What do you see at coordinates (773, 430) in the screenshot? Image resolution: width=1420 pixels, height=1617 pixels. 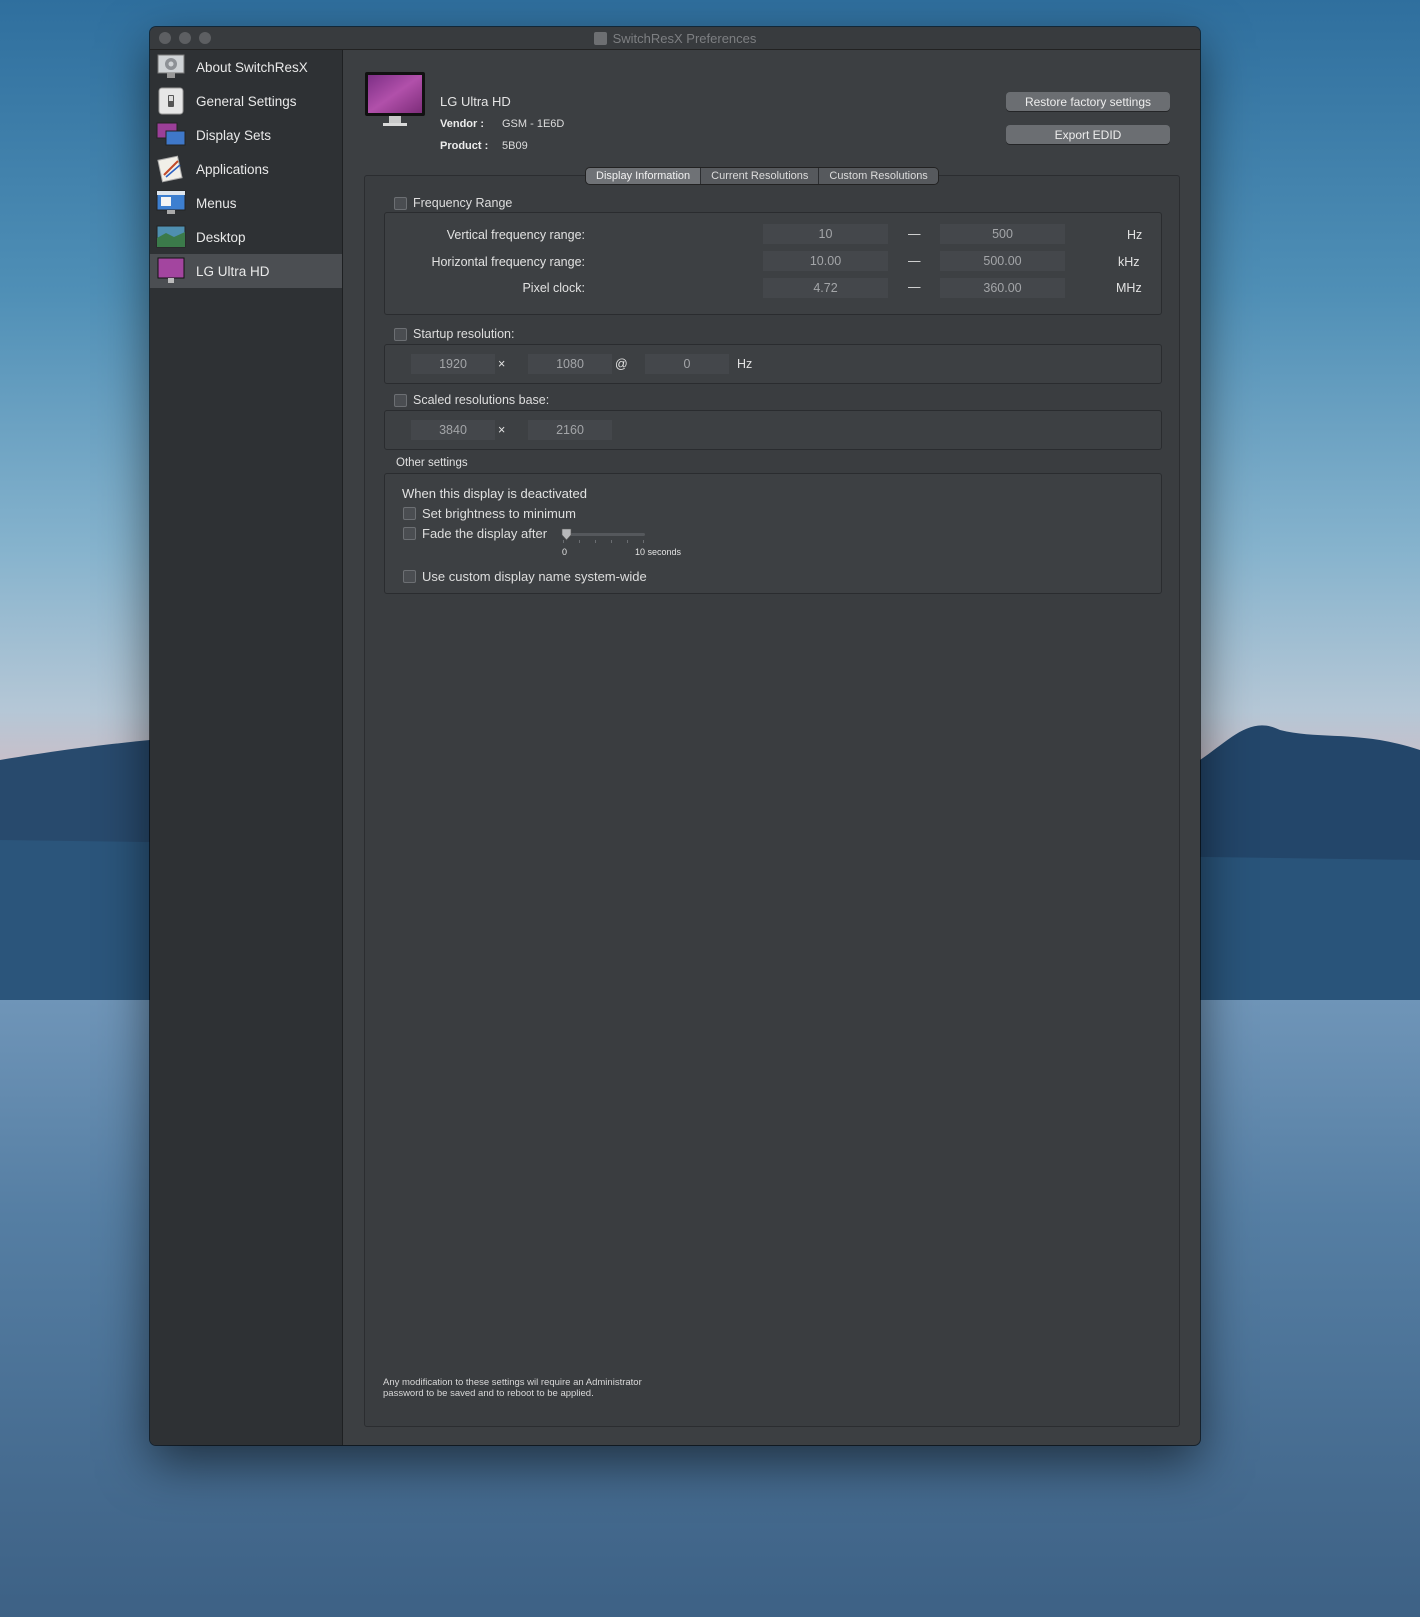 I see `scaled-resolutions-box: 3840 × 2160` at bounding box center [773, 430].